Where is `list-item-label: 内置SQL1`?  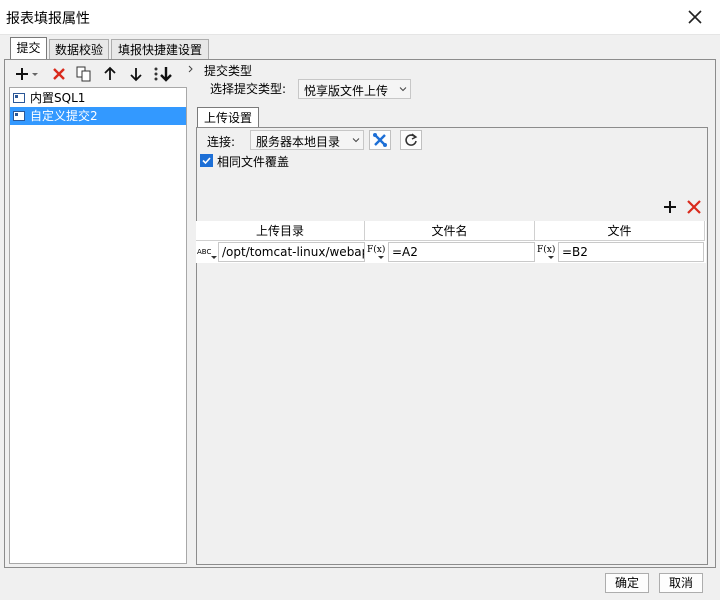 list-item-label: 内置SQL1 is located at coordinates (58, 98).